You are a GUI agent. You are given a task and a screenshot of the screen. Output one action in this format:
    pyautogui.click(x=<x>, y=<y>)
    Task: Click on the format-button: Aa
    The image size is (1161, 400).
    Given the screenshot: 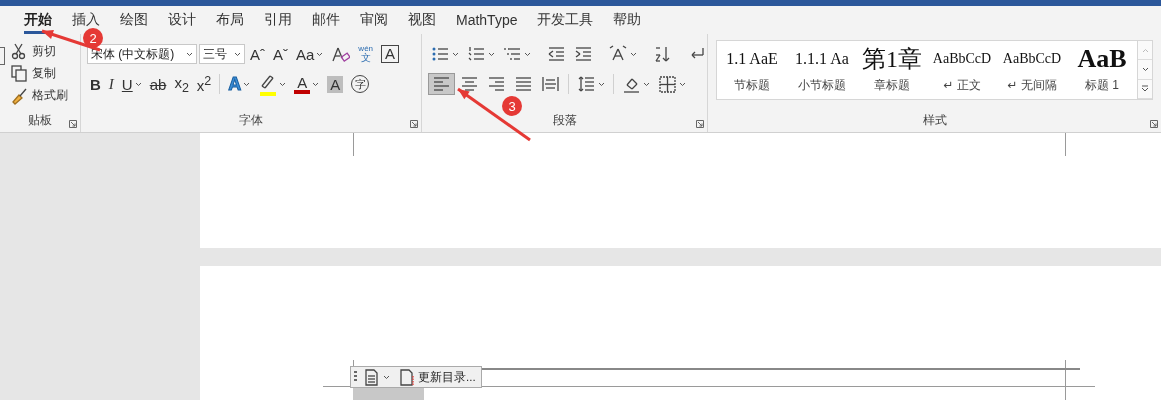 What is the action you would take?
    pyautogui.click(x=310, y=54)
    